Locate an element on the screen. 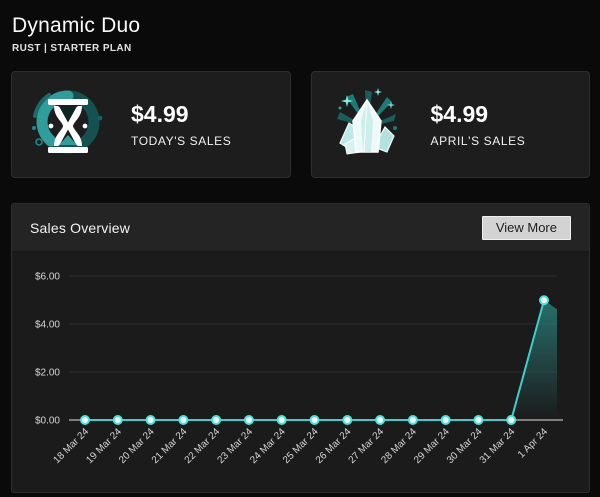 This screenshot has width=600, height=497. stat-card-aprils-sales: $4.99 APRIL'S SALES is located at coordinates (450, 124).